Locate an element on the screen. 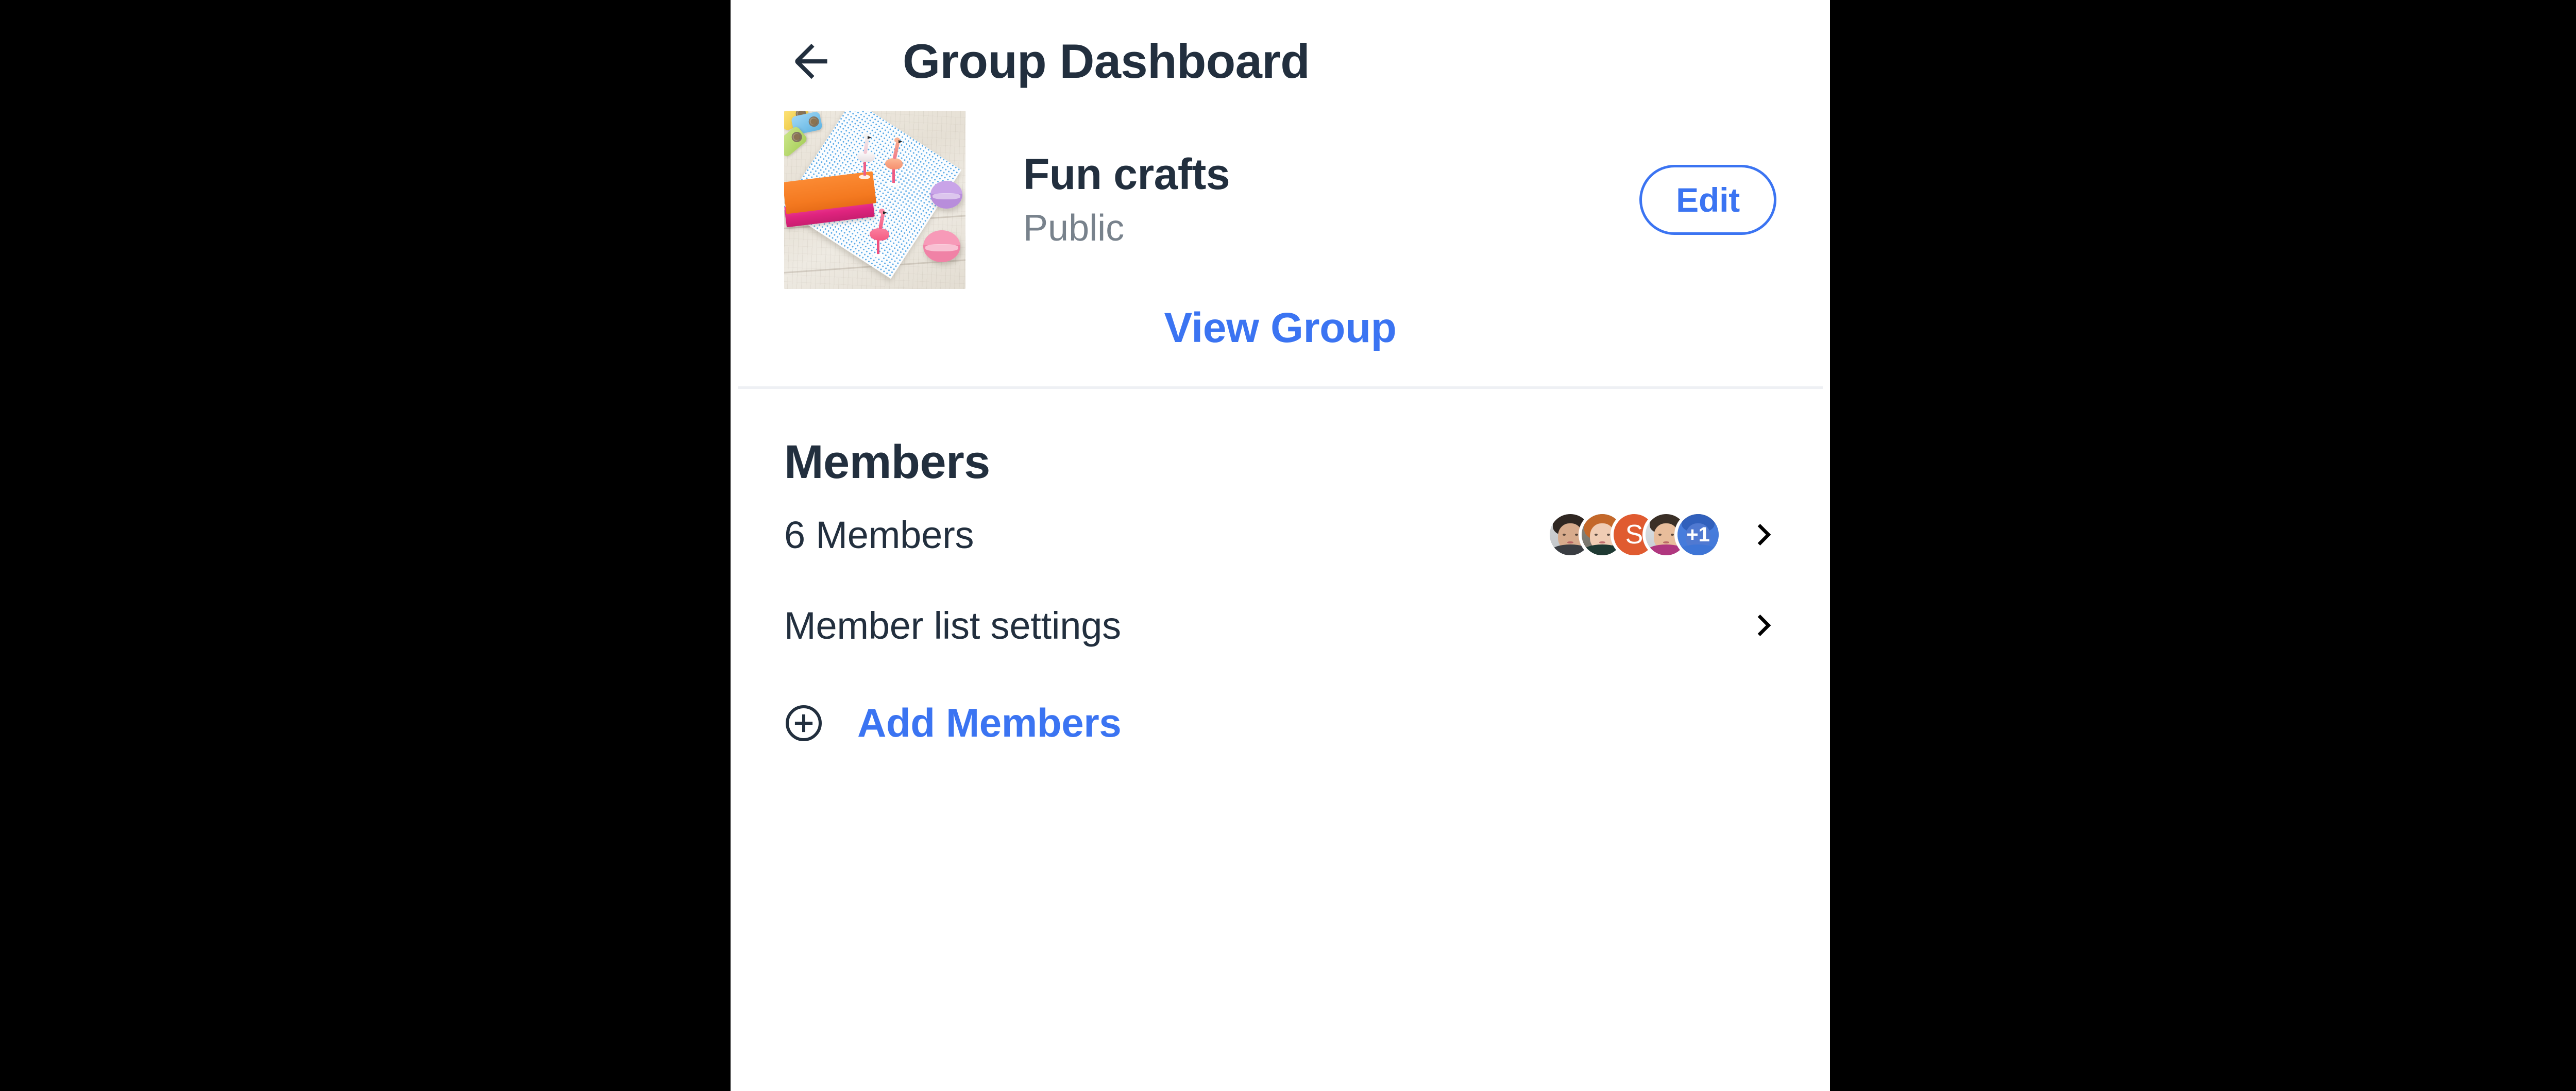 The height and width of the screenshot is (1091, 2576). view-group-row: View Group is located at coordinates (1280, 331).